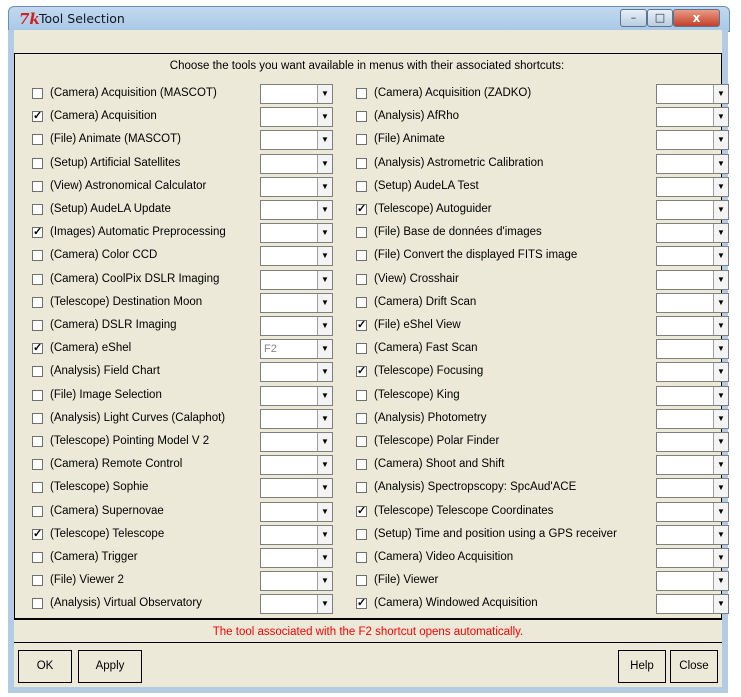 This screenshot has height=697, width=741. What do you see at coordinates (633, 18) in the screenshot?
I see `minimize-button: –` at bounding box center [633, 18].